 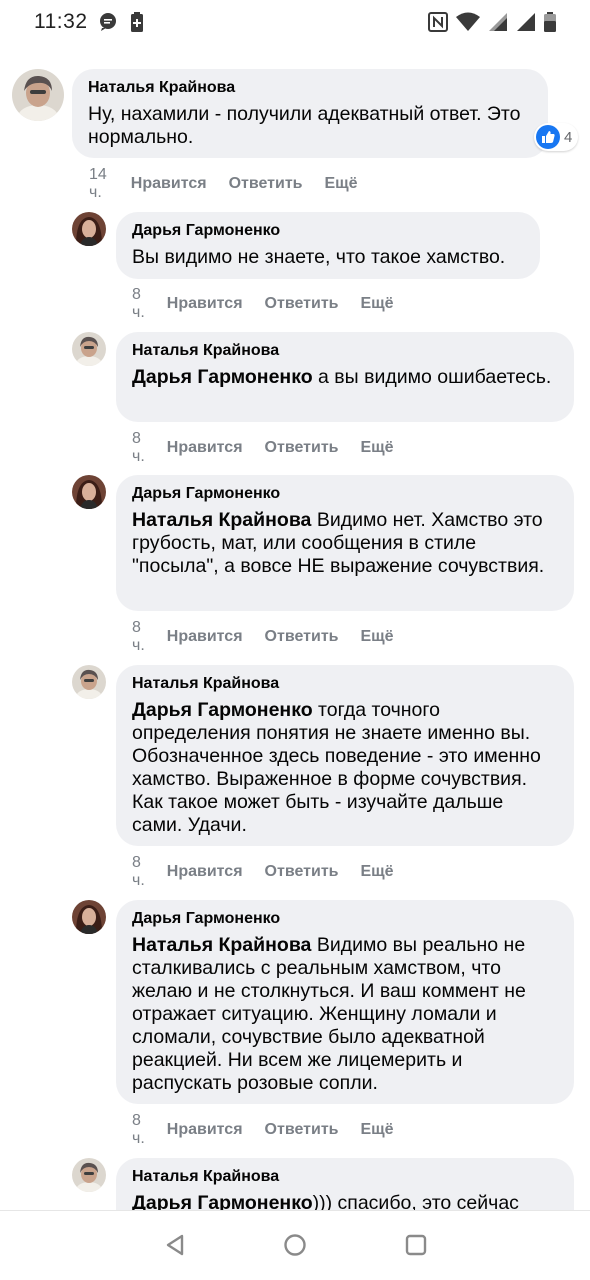 What do you see at coordinates (432, 377) in the screenshot?
I see `comment-body: а вы видимо ошибаетесь.` at bounding box center [432, 377].